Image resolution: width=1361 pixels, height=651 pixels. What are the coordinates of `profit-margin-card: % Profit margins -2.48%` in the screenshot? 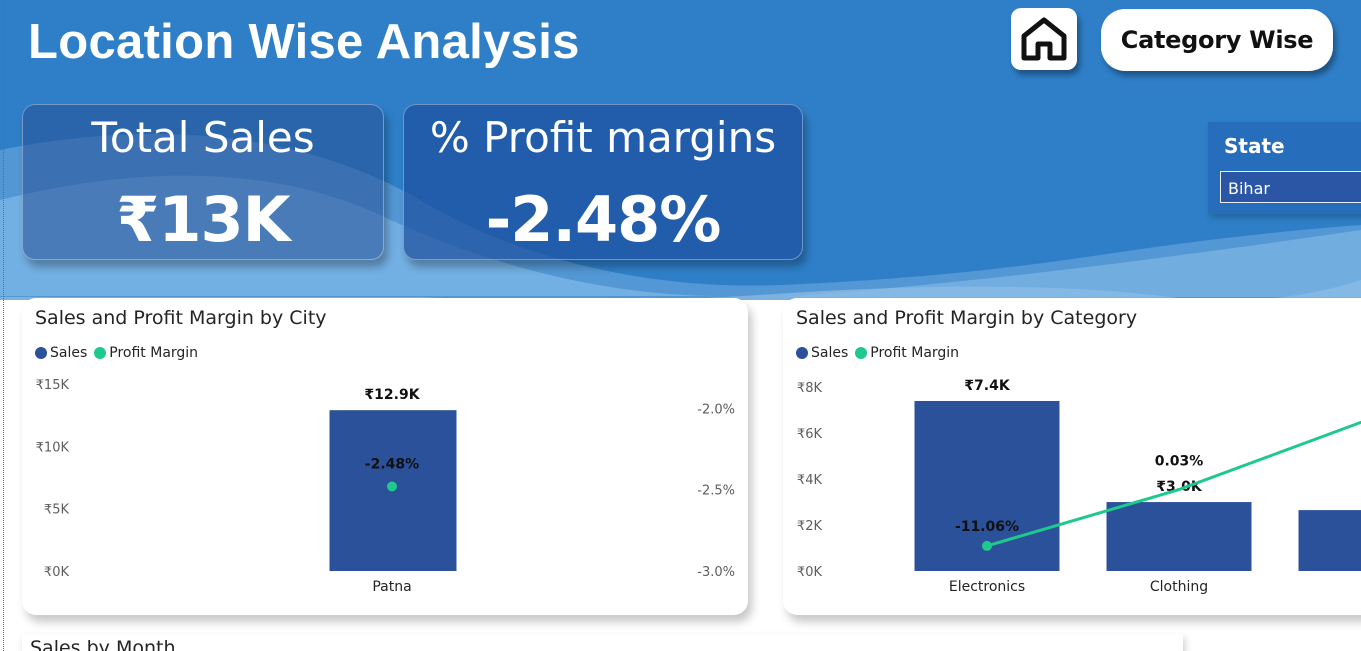 It's located at (603, 182).